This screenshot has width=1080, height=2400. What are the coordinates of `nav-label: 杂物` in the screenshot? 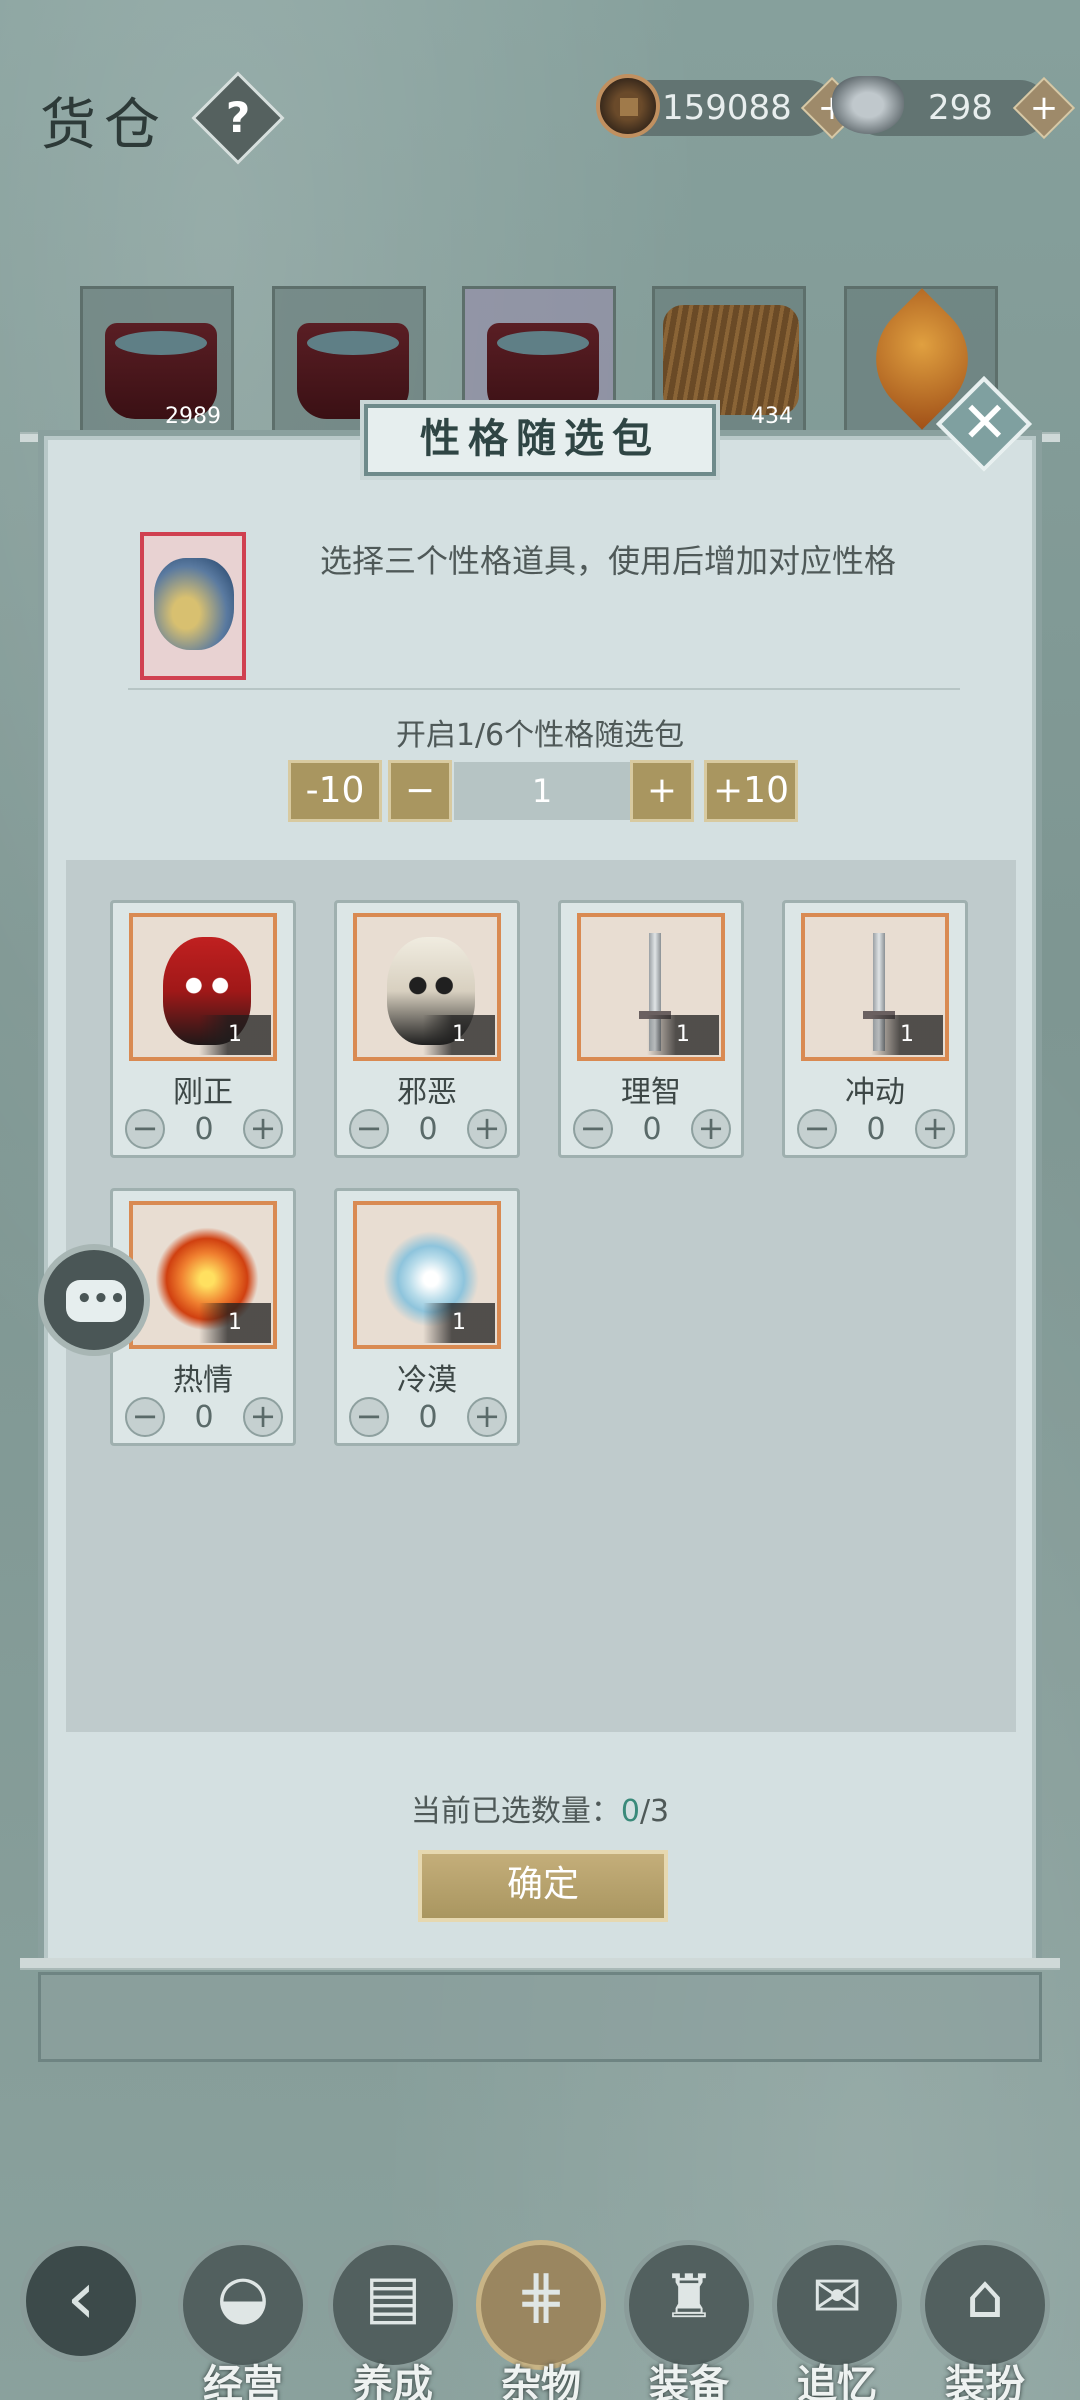 It's located at (541, 2381).